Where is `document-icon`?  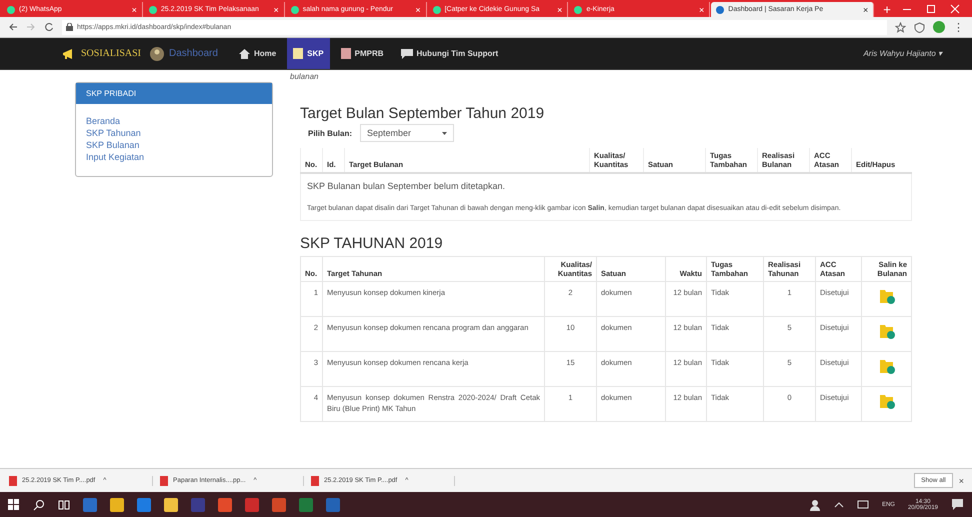
document-icon is located at coordinates (298, 53).